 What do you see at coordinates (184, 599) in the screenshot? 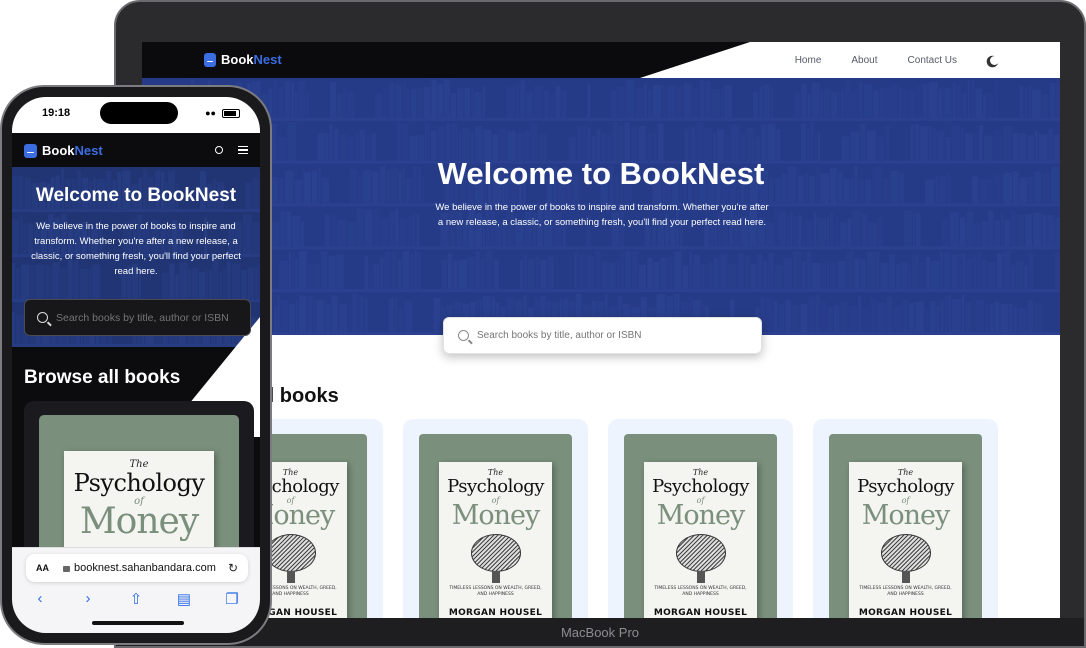
I see `bookmarks-icon: ▤` at bounding box center [184, 599].